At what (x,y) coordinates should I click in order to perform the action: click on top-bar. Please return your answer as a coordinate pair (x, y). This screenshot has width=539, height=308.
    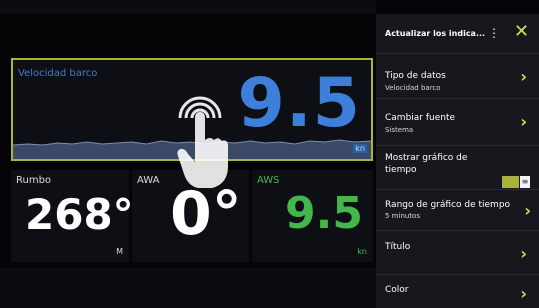
    Looking at the image, I should click on (188, 7).